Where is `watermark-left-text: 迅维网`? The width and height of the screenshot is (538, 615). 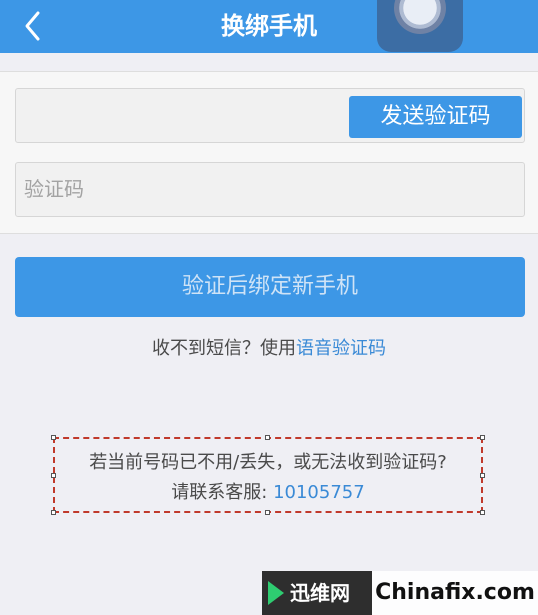
watermark-left-text: 迅维网 is located at coordinates (320, 593).